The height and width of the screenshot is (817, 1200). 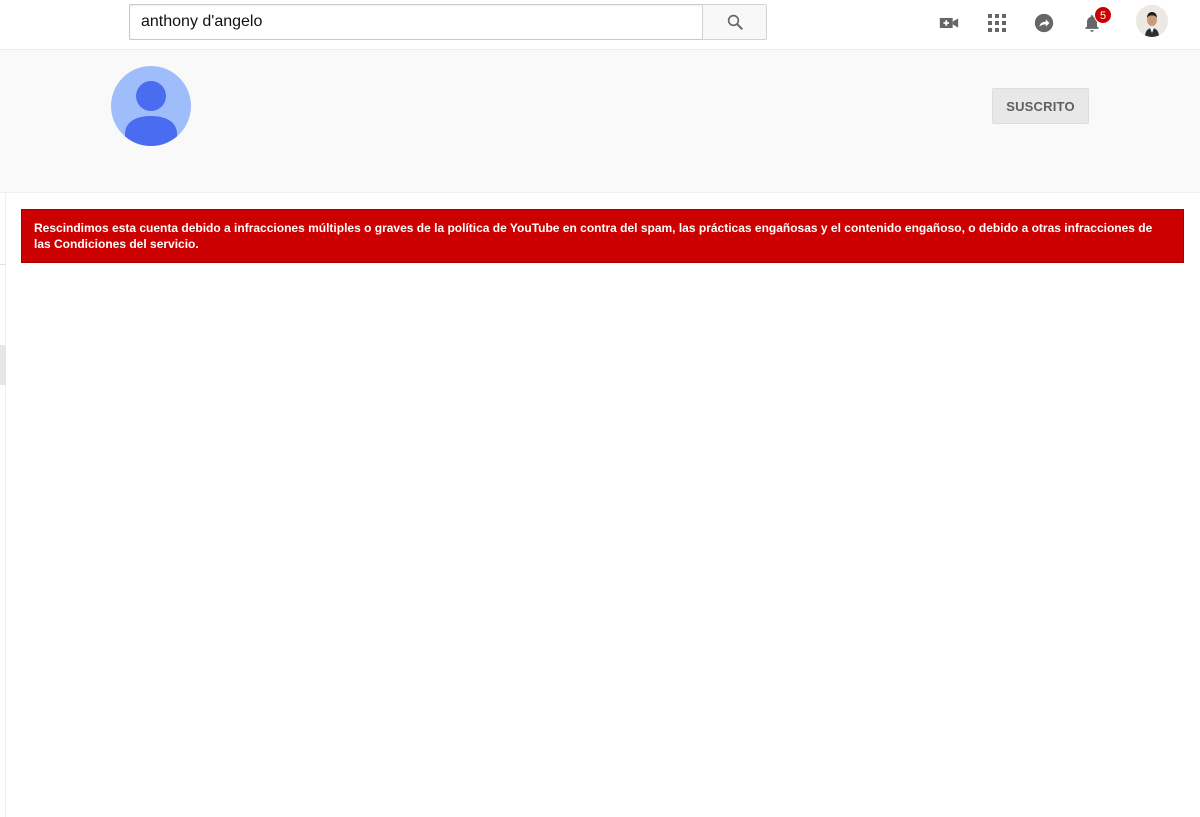 I want to click on channel-avatar, so click(x=151, y=106).